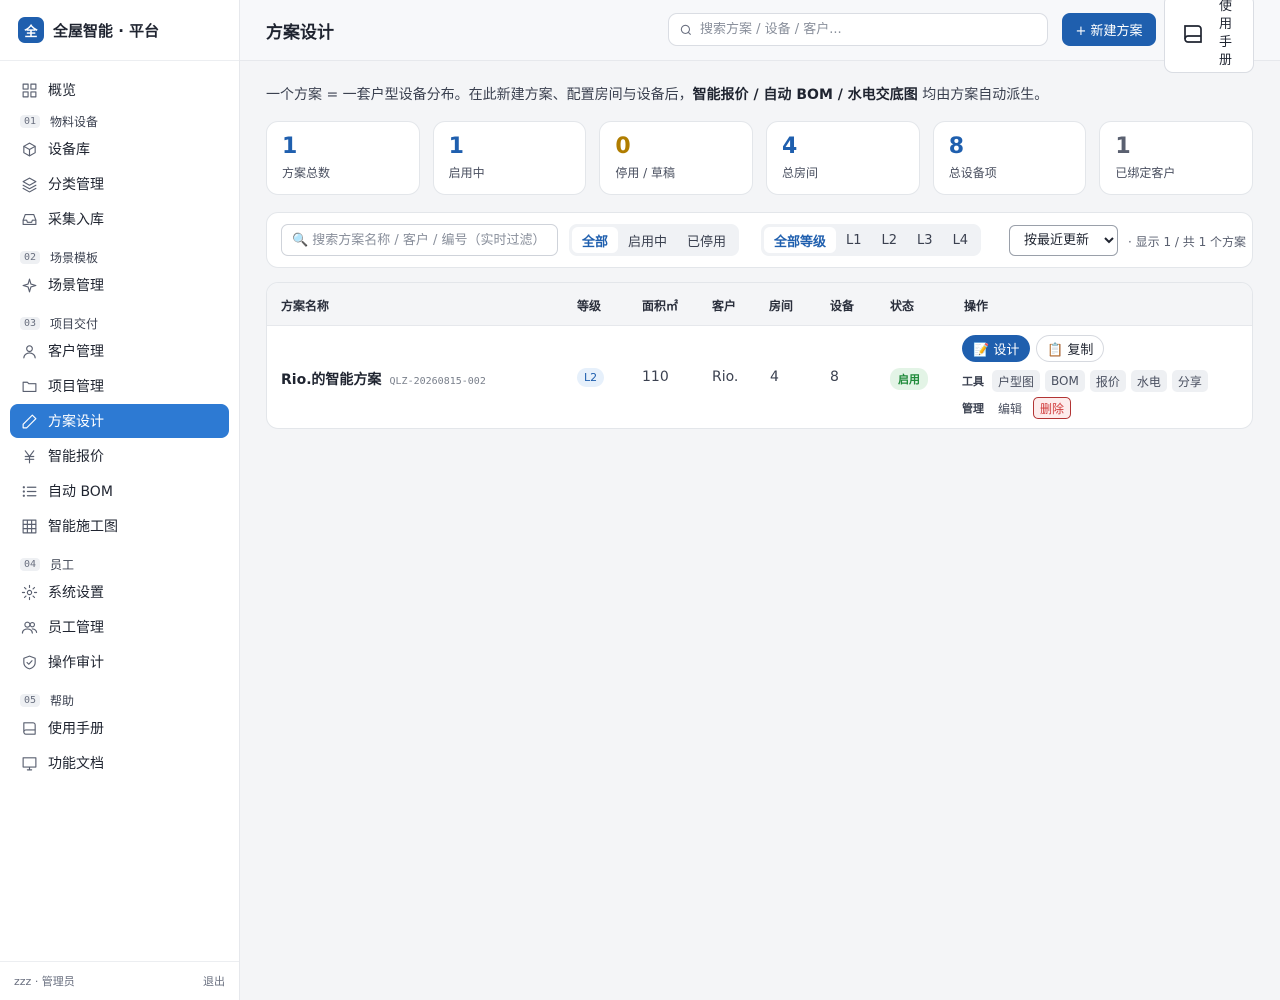  Describe the element at coordinates (890, 240) in the screenshot. I see `level-filter-l2: L2` at that location.